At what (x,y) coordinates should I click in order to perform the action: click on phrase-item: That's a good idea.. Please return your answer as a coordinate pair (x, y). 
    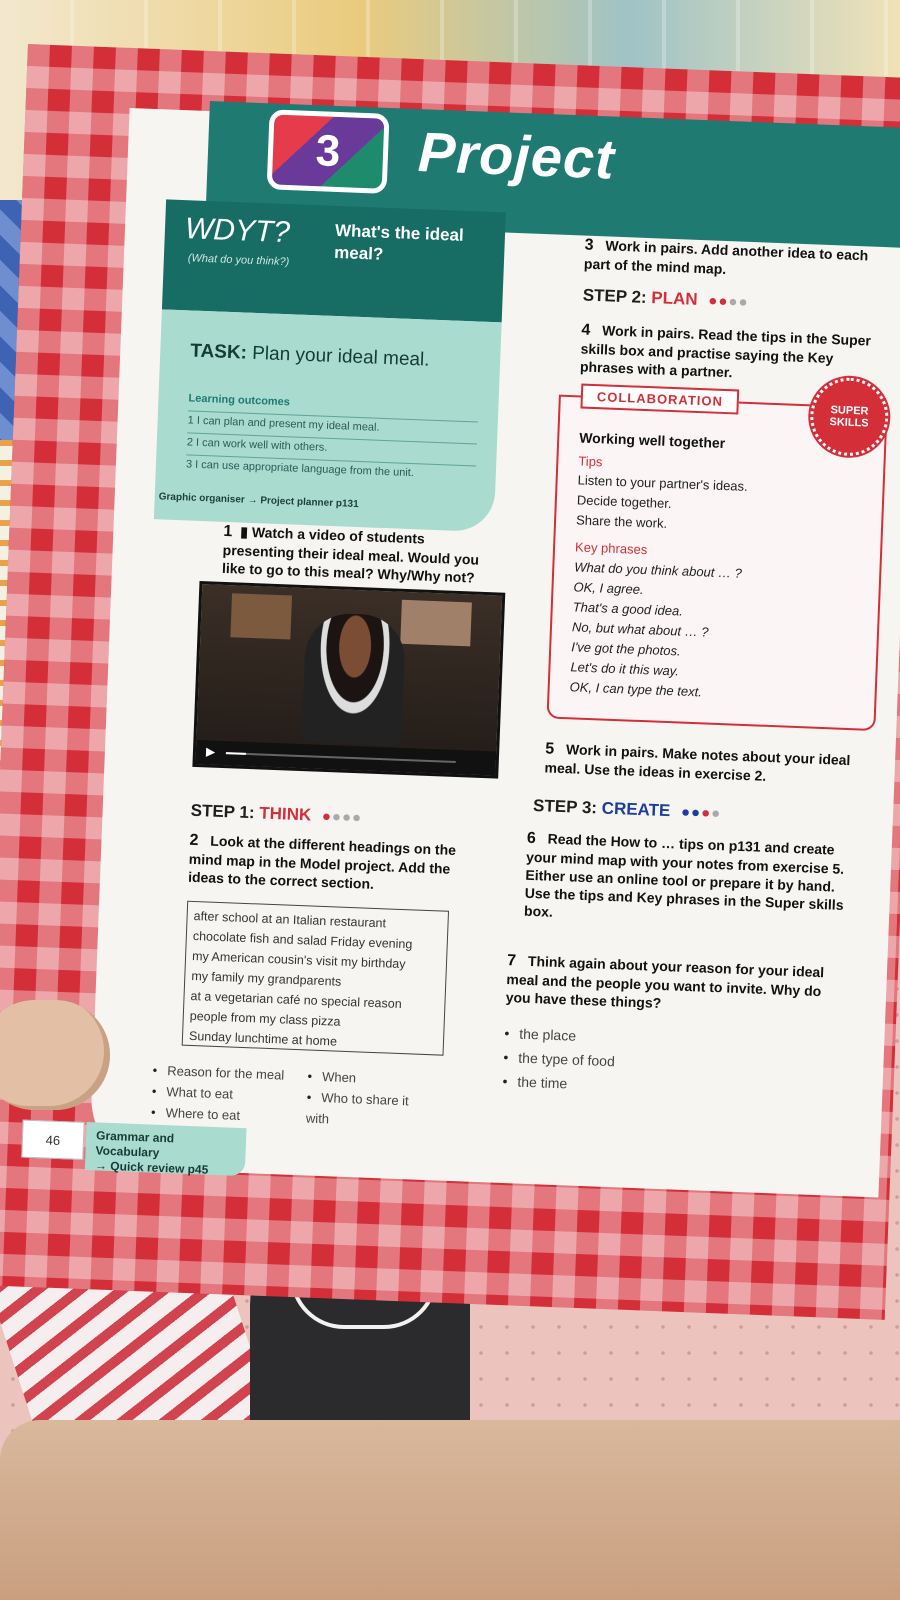
    Looking at the image, I should click on (628, 609).